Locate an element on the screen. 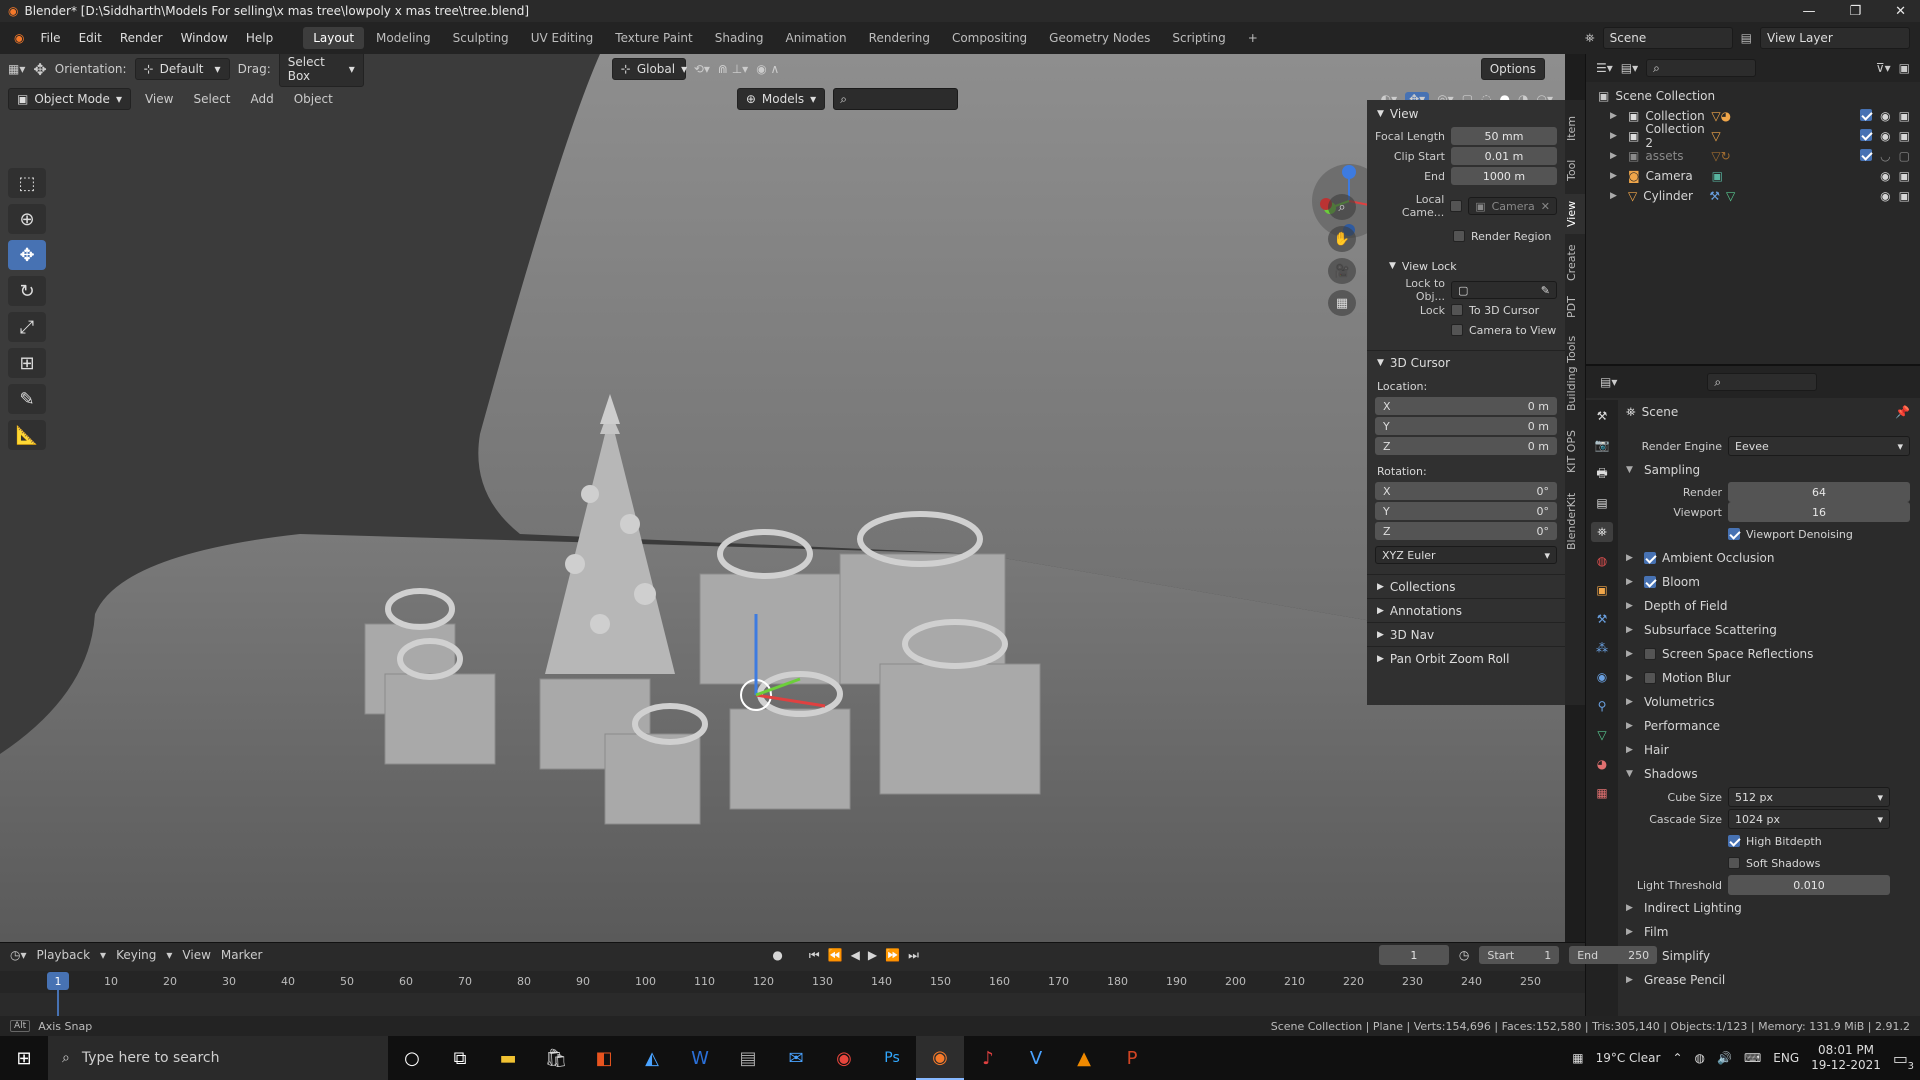 Image resolution: width=1920 pixels, height=1080 pixels. viewport-samples-field: 16 is located at coordinates (1819, 512).